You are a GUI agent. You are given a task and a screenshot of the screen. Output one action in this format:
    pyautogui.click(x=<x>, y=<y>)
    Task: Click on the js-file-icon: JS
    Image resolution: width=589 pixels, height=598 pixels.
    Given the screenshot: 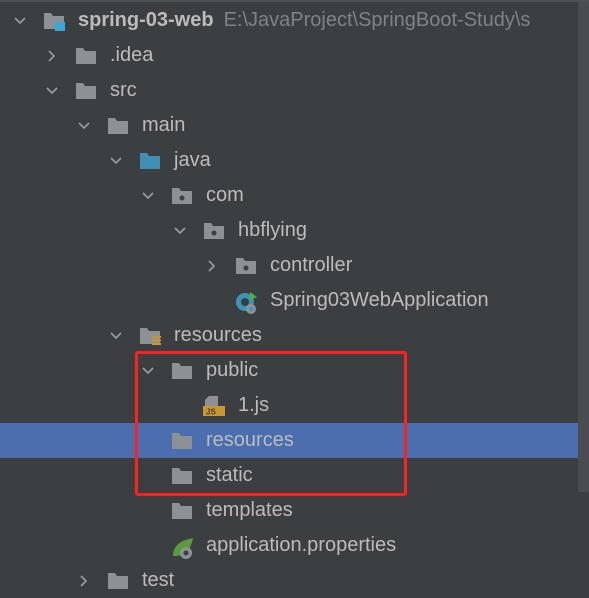 What is the action you would take?
    pyautogui.click(x=214, y=405)
    